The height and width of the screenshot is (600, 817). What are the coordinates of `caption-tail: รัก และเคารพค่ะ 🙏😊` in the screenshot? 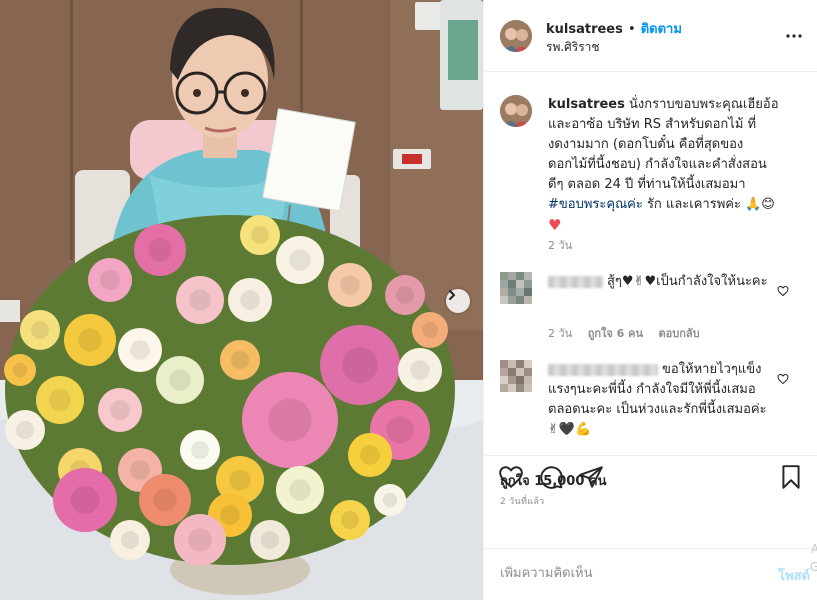 It's located at (710, 204).